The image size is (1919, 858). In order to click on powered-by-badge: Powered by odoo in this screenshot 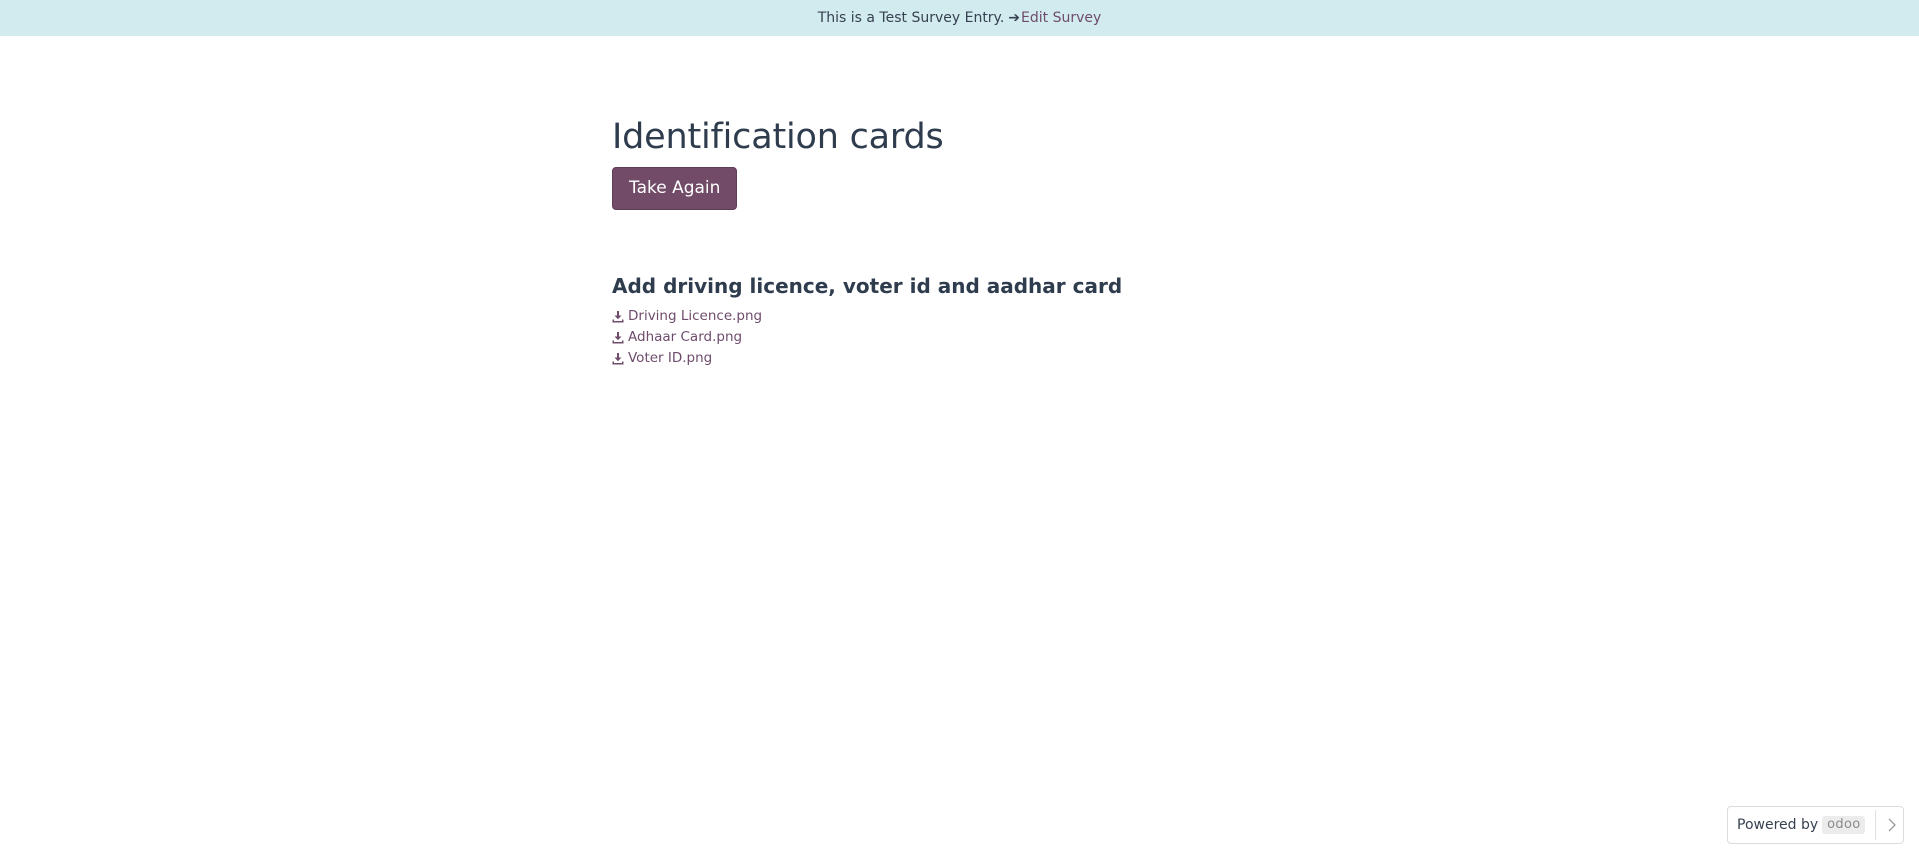, I will do `click(1815, 825)`.